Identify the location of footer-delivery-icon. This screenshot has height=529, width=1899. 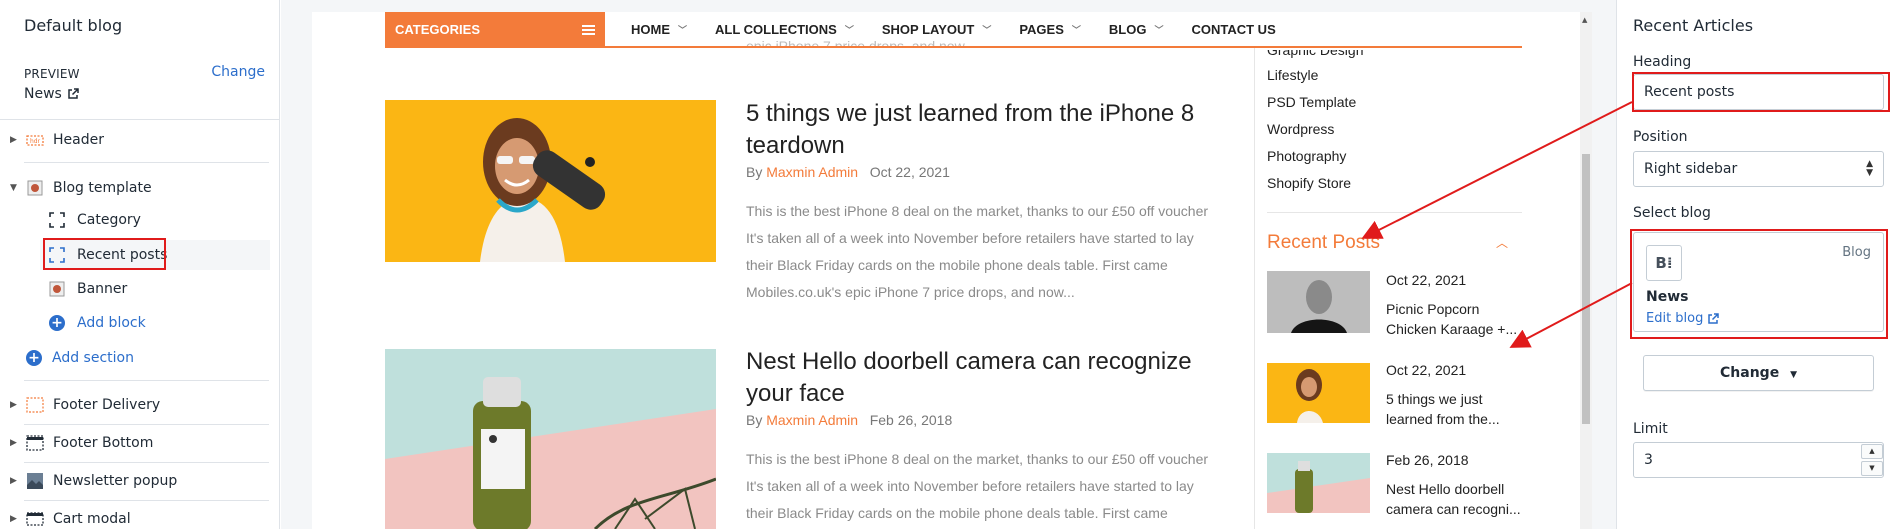
(35, 405).